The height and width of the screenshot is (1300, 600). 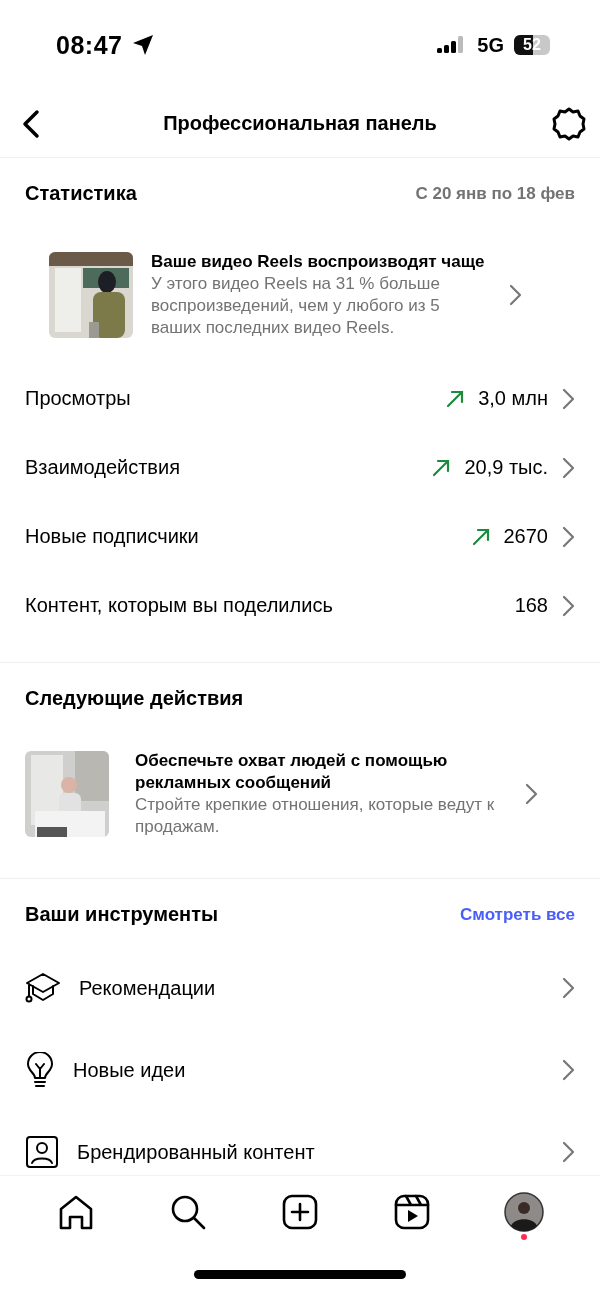 I want to click on section-title: Статистика, so click(x=81, y=193).